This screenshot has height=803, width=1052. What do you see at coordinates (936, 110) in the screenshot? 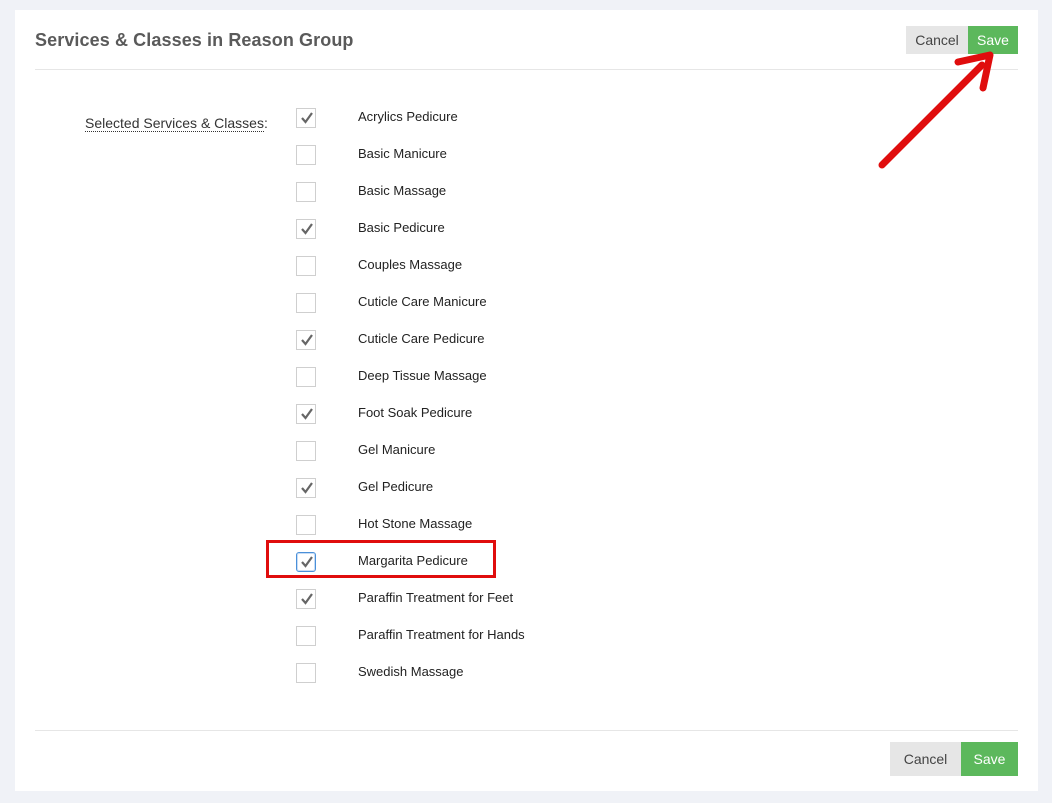
I see `annotation-arrow` at bounding box center [936, 110].